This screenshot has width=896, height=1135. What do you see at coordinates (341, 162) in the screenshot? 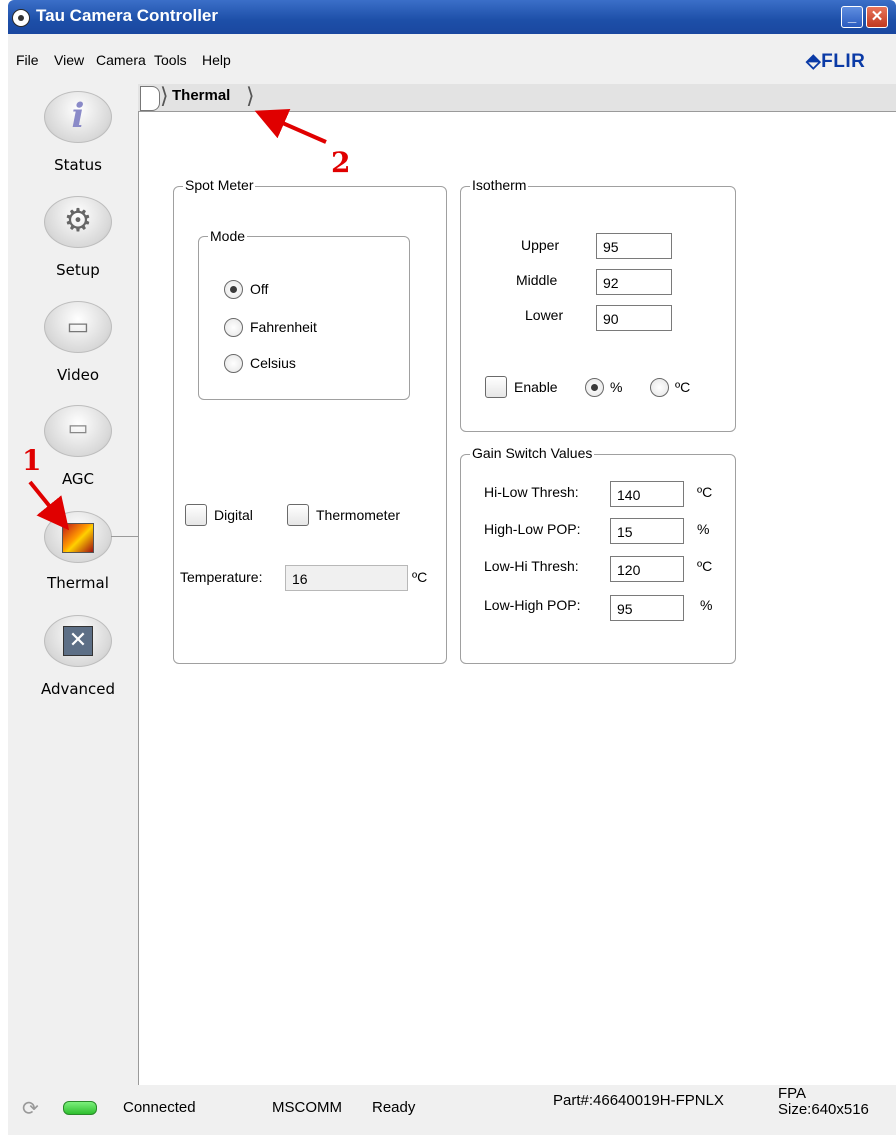
I see `annotation-marker-2: 2` at bounding box center [341, 162].